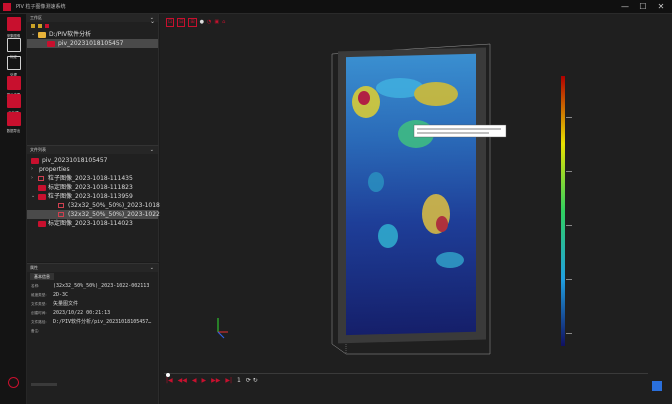 This screenshot has height=404, width=672. Describe the element at coordinates (182, 380) in the screenshot. I see `rewind-icon: ◀◀` at that location.